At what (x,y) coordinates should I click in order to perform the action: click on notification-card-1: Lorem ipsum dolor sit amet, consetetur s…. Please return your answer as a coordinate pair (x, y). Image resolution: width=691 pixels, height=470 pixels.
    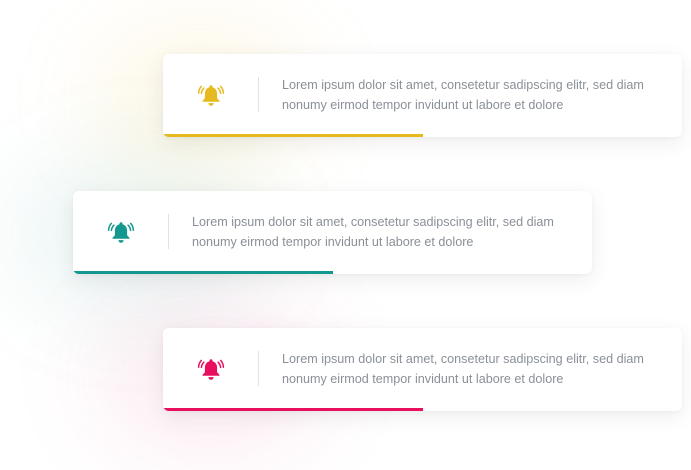
    Looking at the image, I should click on (422, 95).